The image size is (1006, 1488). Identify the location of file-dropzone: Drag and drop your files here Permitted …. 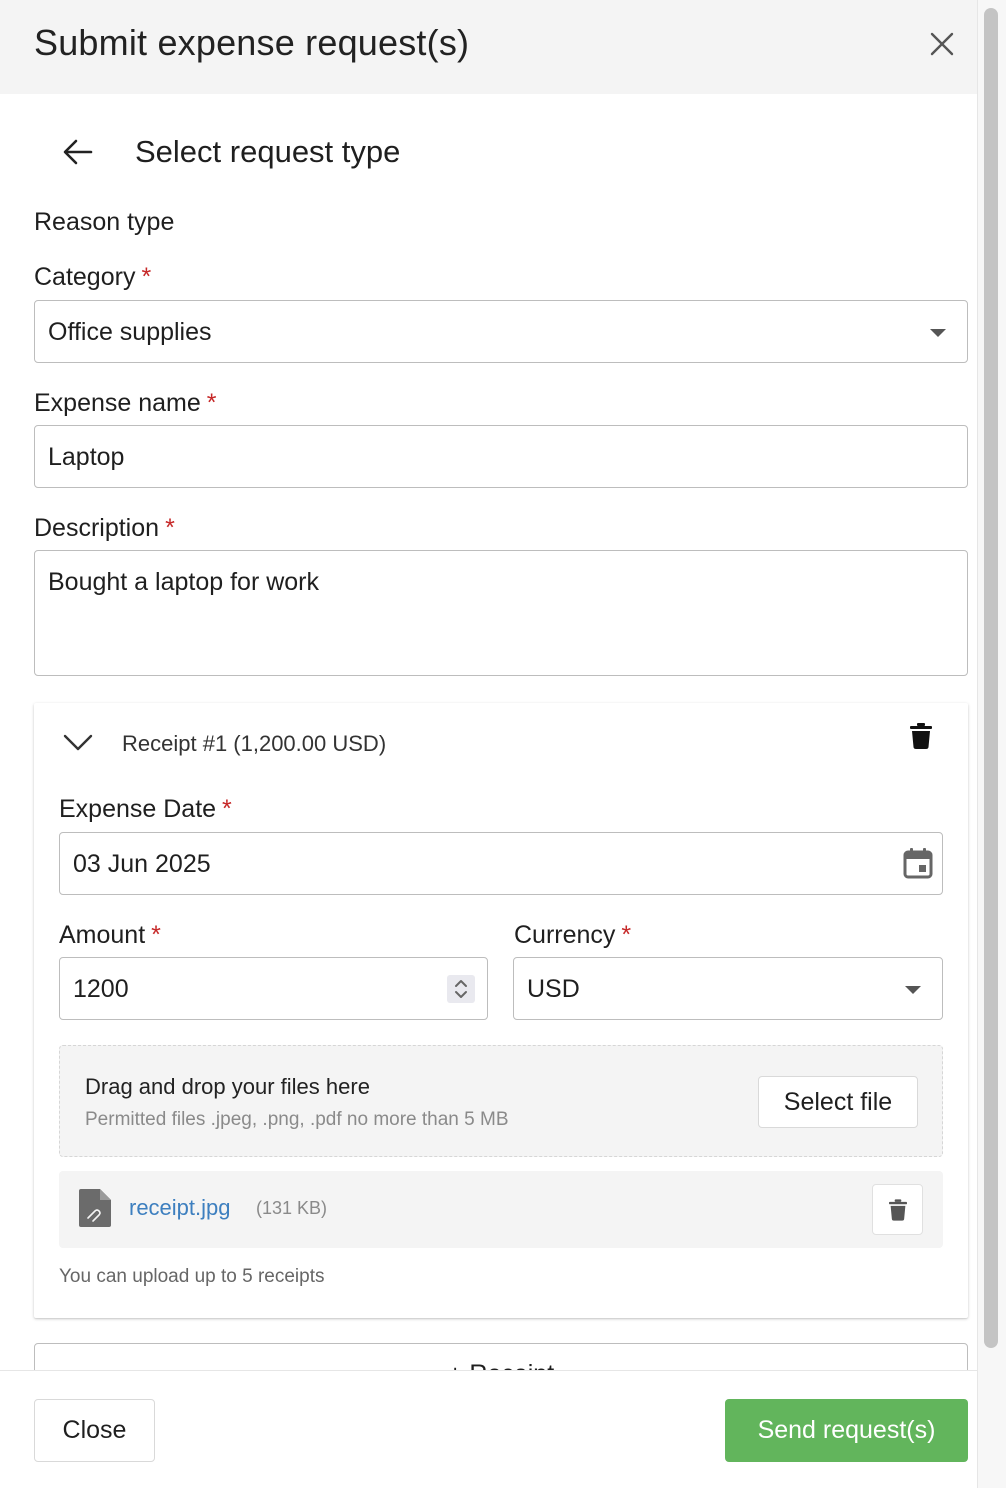
(501, 1101).